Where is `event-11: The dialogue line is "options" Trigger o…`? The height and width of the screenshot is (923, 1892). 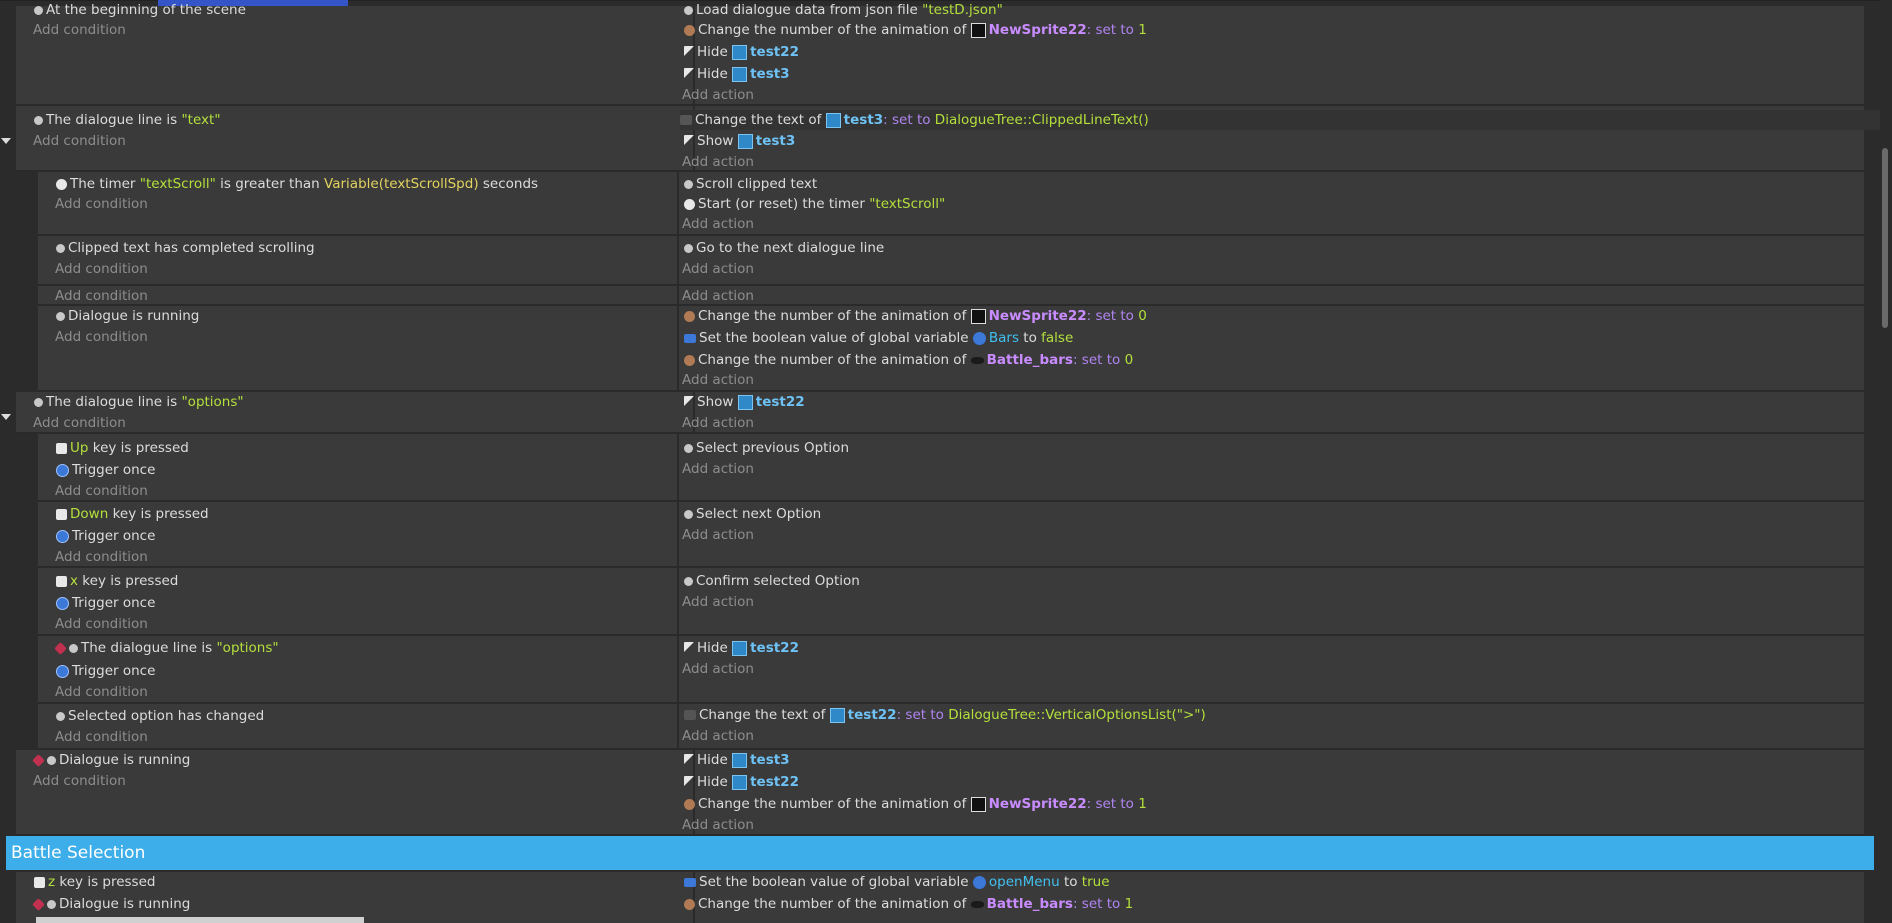
event-11: The dialogue line is "options" Trigger o… is located at coordinates (951, 670).